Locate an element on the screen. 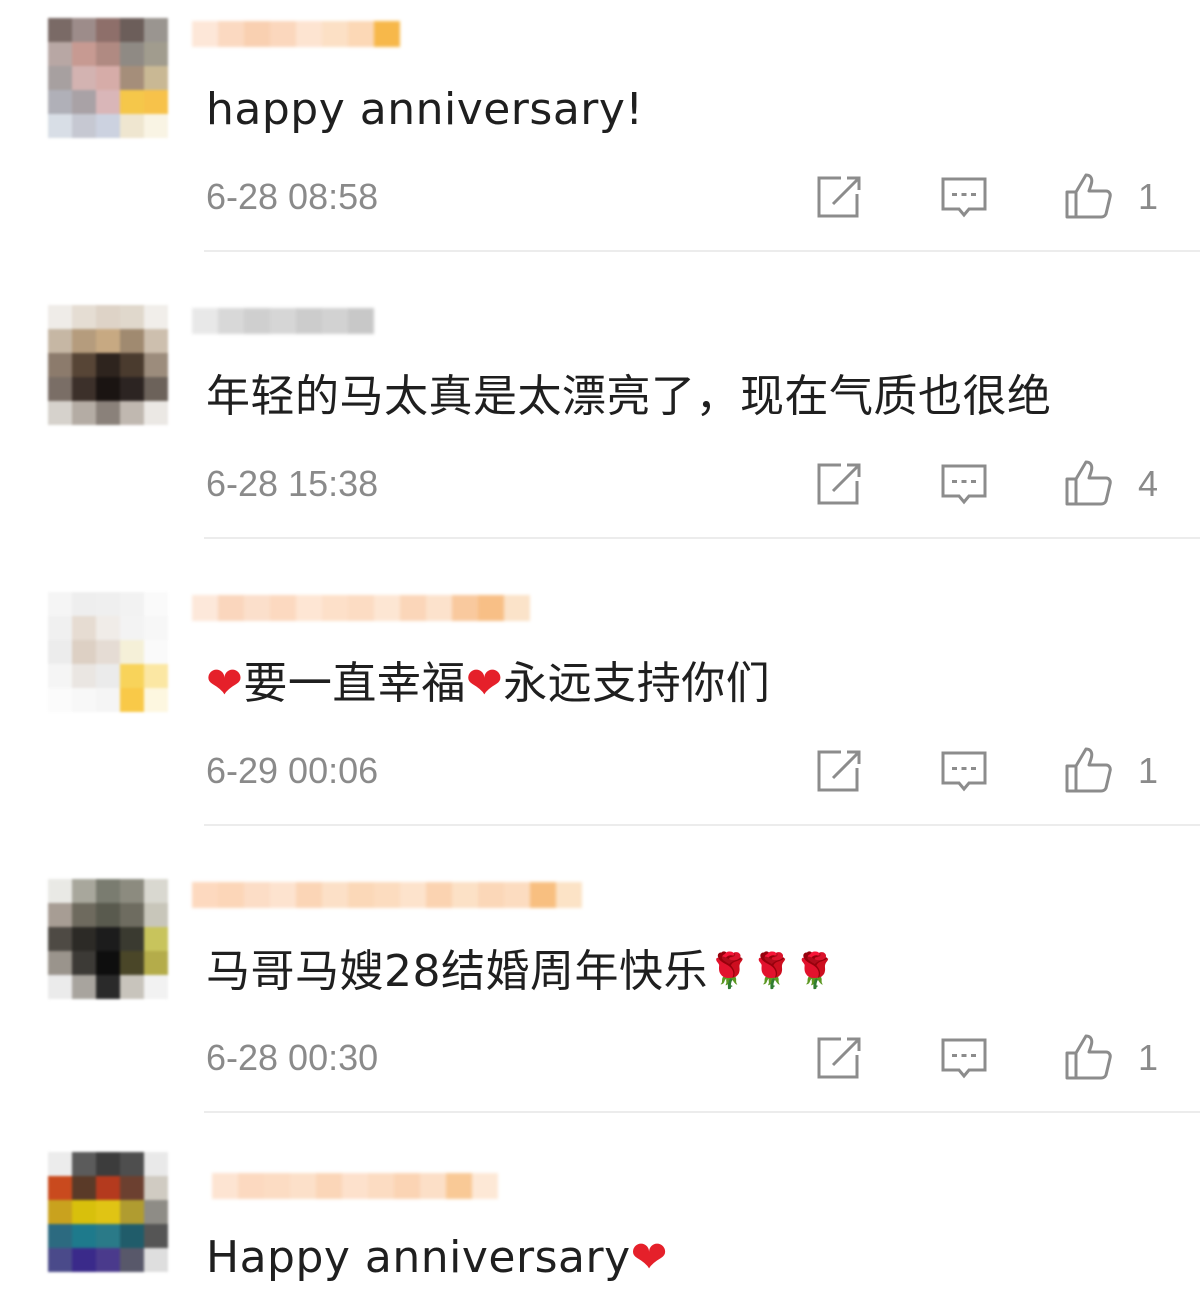  comment-text-part: 马哥马嫂28结婚周年快乐 is located at coordinates (457, 971).